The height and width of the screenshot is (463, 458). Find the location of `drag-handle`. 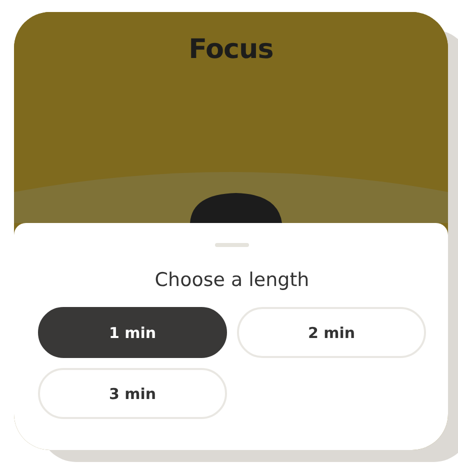

drag-handle is located at coordinates (232, 245).